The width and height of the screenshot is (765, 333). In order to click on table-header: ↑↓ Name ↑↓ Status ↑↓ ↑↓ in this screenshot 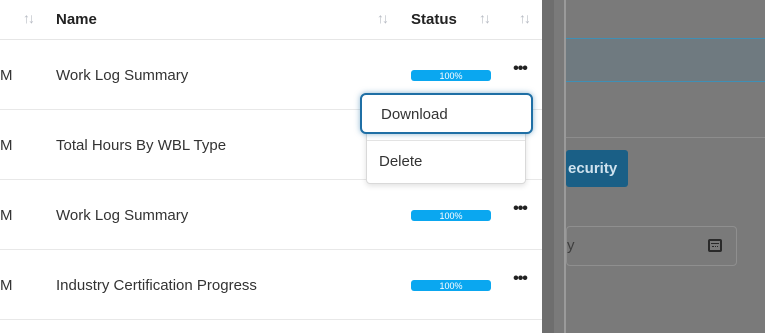, I will do `click(271, 20)`.